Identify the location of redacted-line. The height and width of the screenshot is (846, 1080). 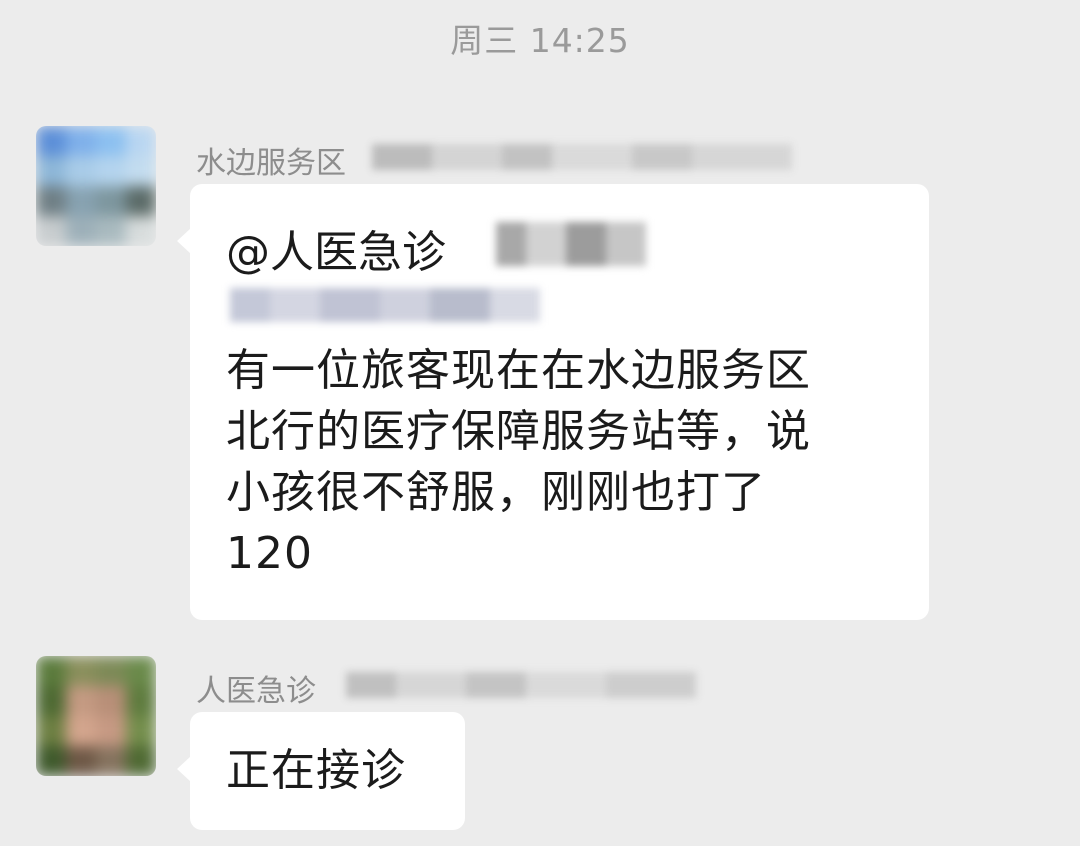
(385, 305).